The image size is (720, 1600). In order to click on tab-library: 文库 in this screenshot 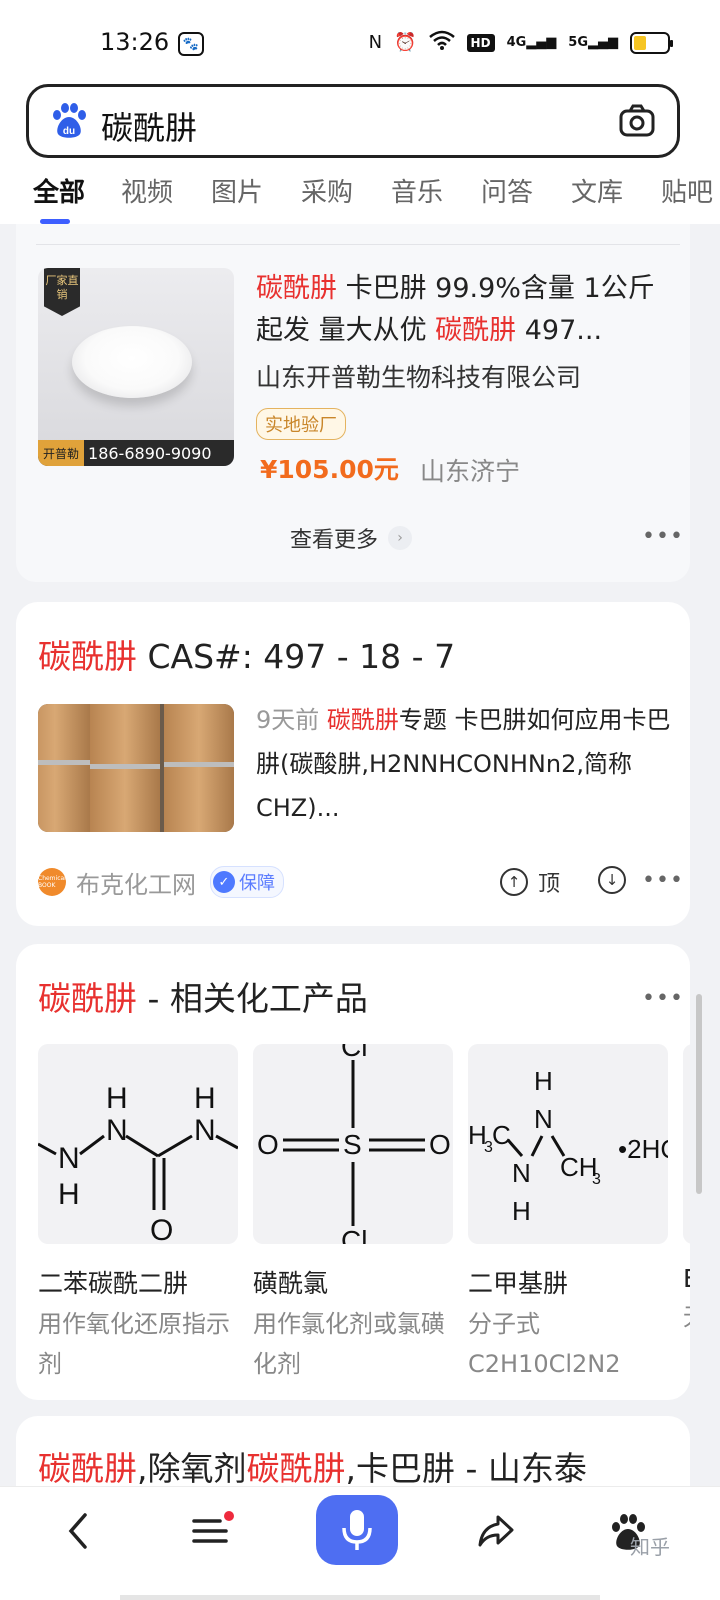, I will do `click(597, 193)`.